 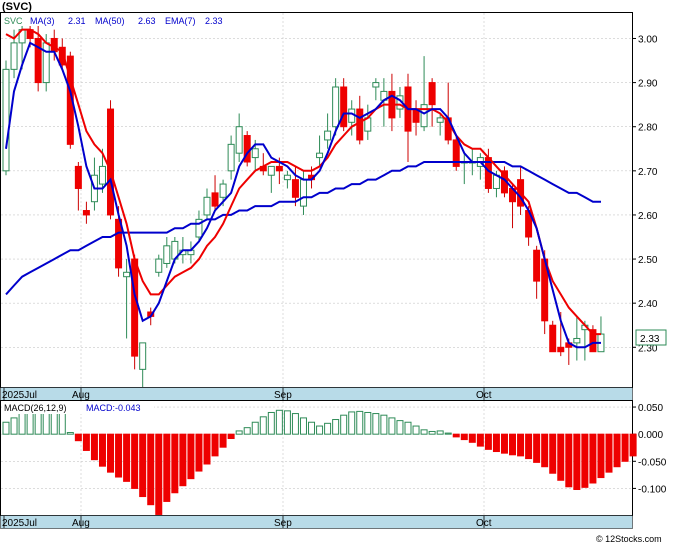 I want to click on price-tick-label: 2.40, so click(x=648, y=304).